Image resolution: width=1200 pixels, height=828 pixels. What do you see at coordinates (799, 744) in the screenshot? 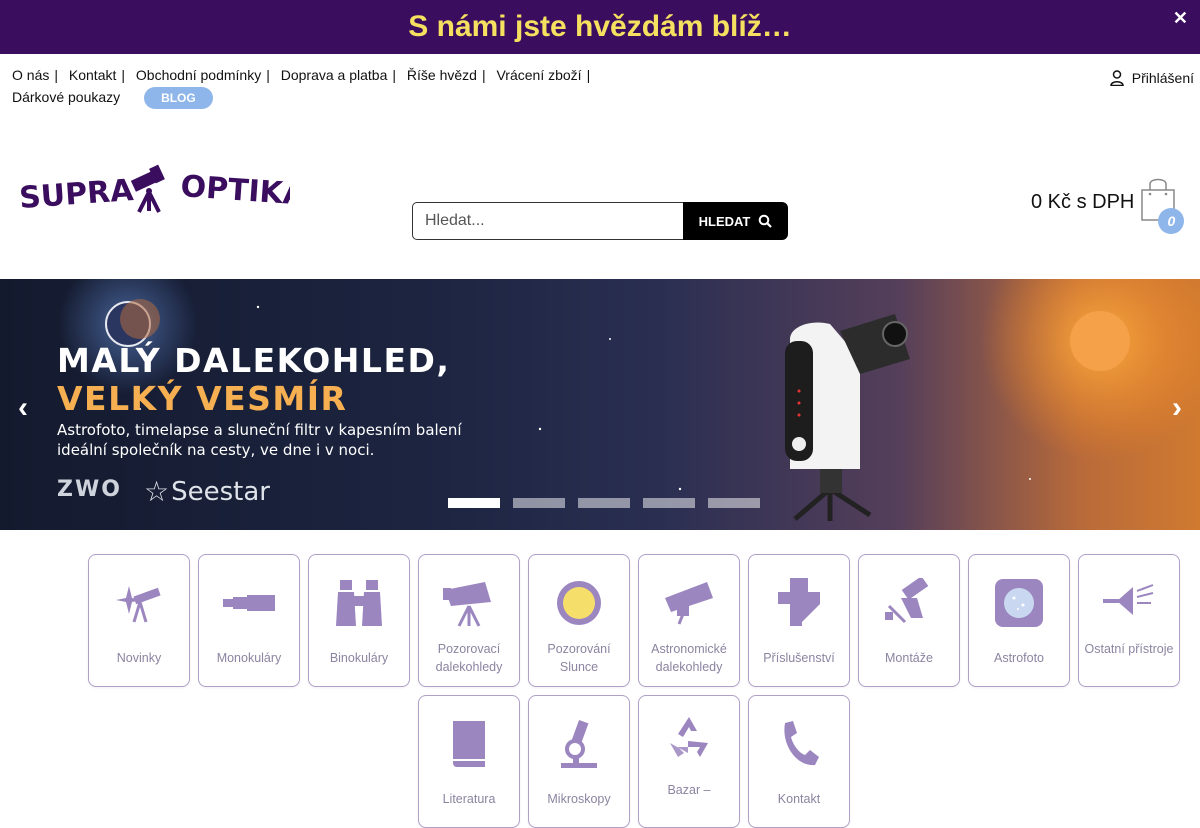
I see `phone-icon` at bounding box center [799, 744].